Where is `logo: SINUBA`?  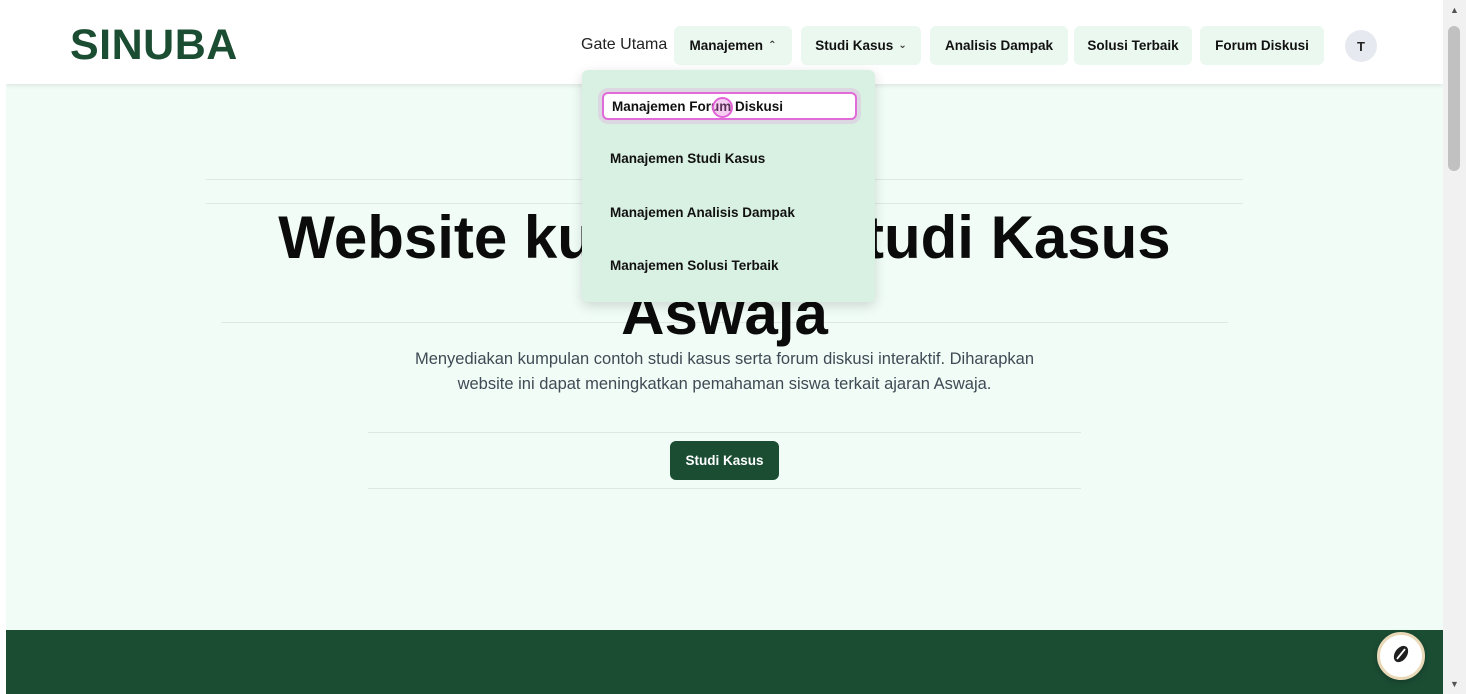
logo: SINUBA is located at coordinates (154, 45).